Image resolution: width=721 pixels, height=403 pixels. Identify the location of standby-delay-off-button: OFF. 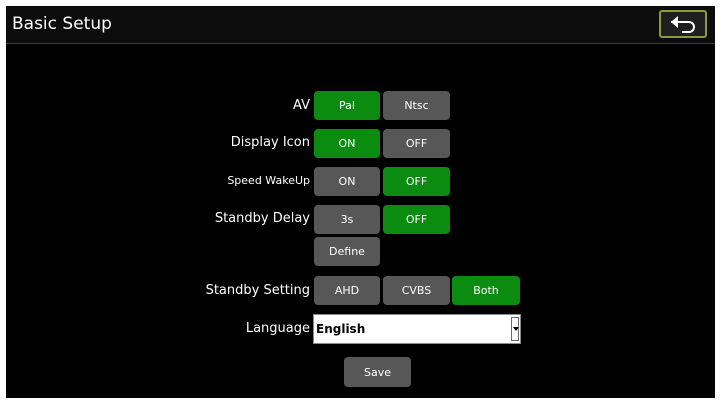
(416, 219).